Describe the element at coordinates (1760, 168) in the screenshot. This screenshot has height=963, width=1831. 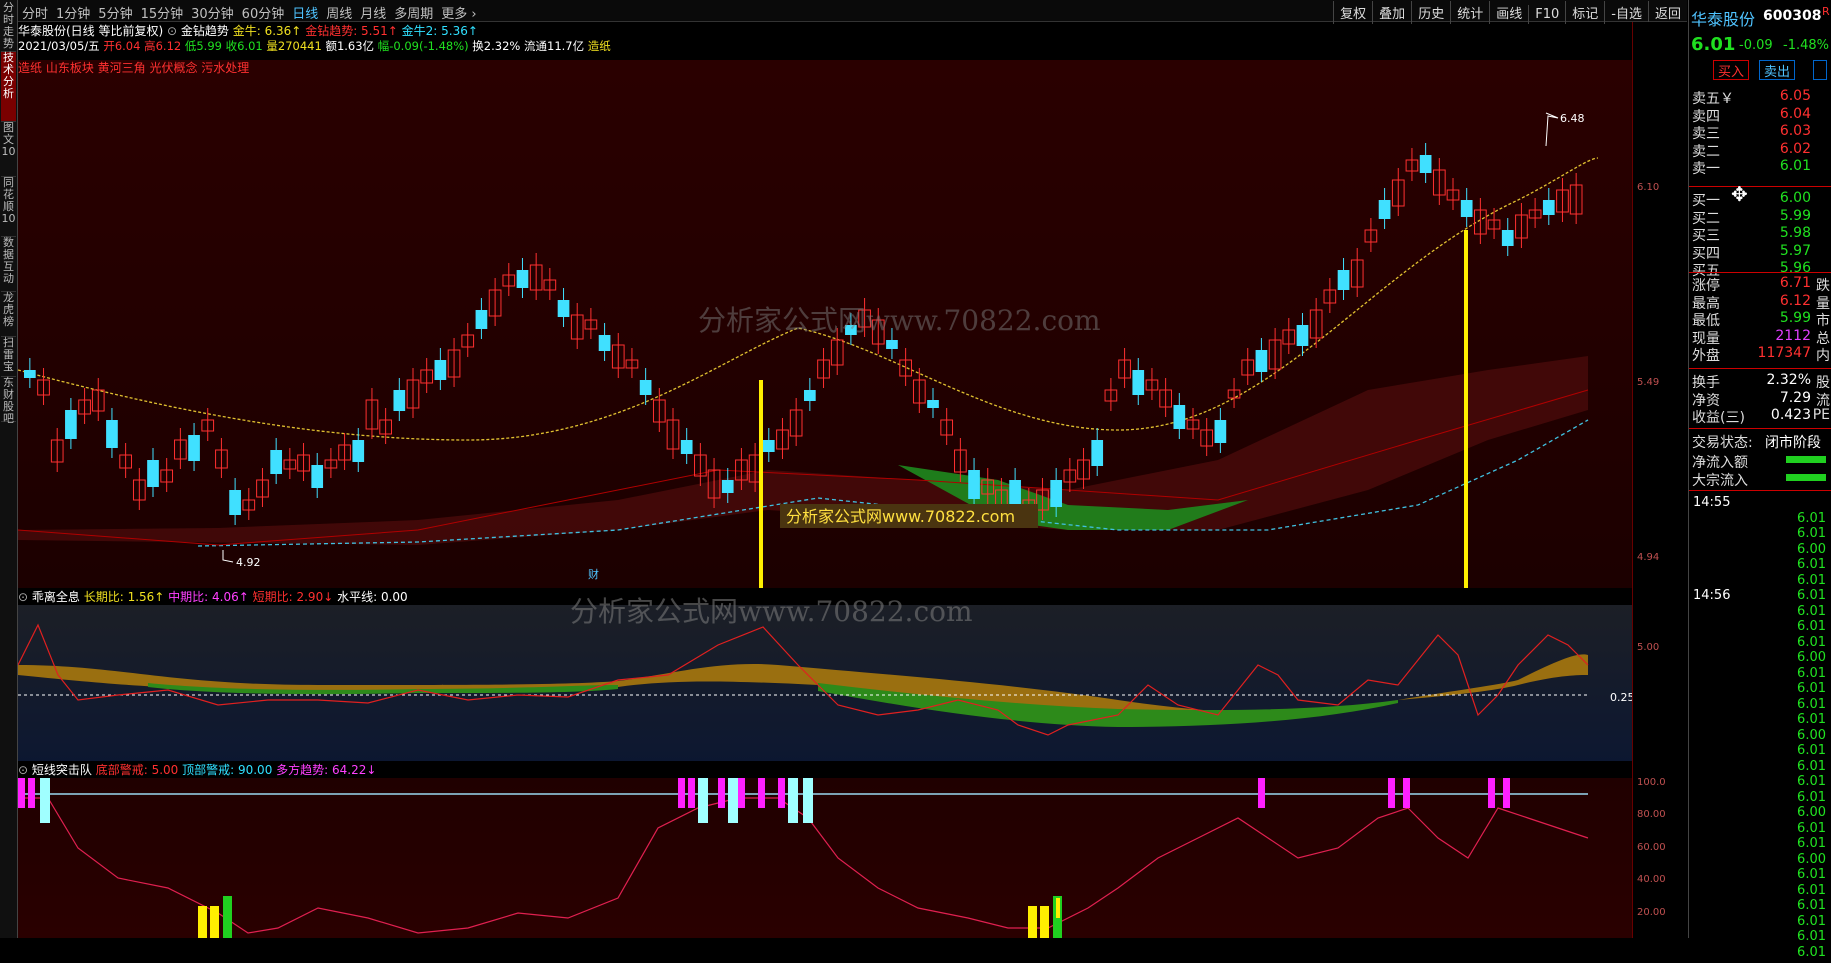
I see `ask-row: 卖一 6.01` at that location.